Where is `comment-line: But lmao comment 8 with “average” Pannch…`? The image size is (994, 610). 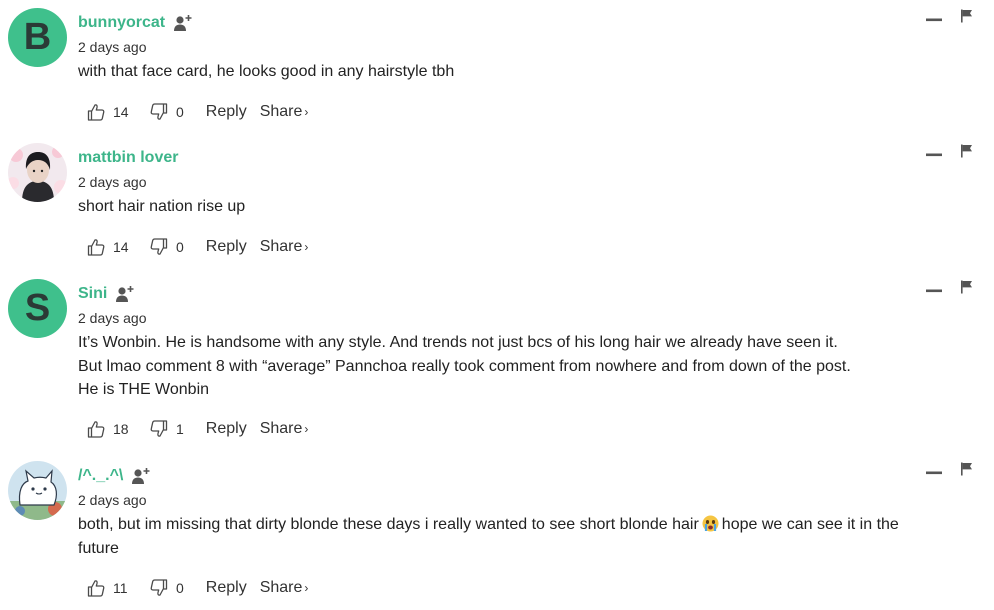
comment-line: But lmao comment 8 with “average” Pannch… is located at coordinates (464, 366).